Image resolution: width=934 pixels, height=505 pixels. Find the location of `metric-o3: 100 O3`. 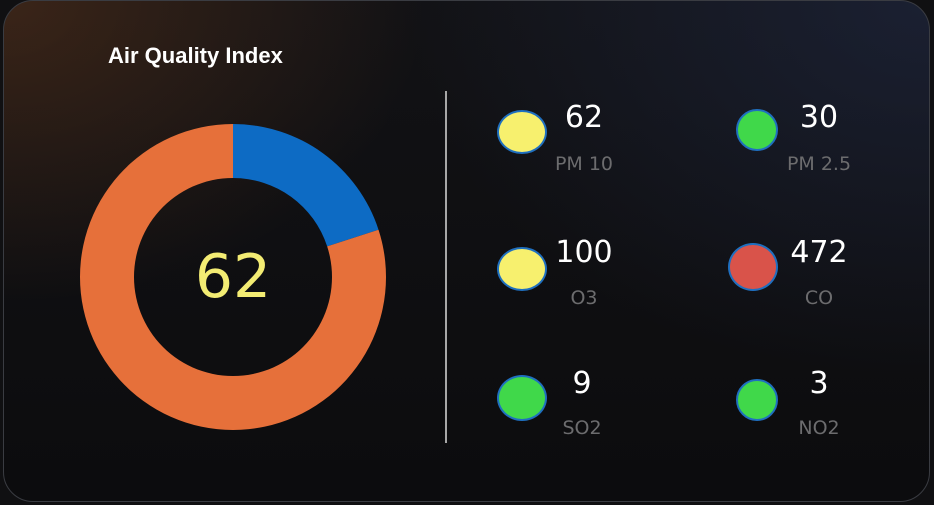

metric-o3: 100 O3 is located at coordinates (594, 275).